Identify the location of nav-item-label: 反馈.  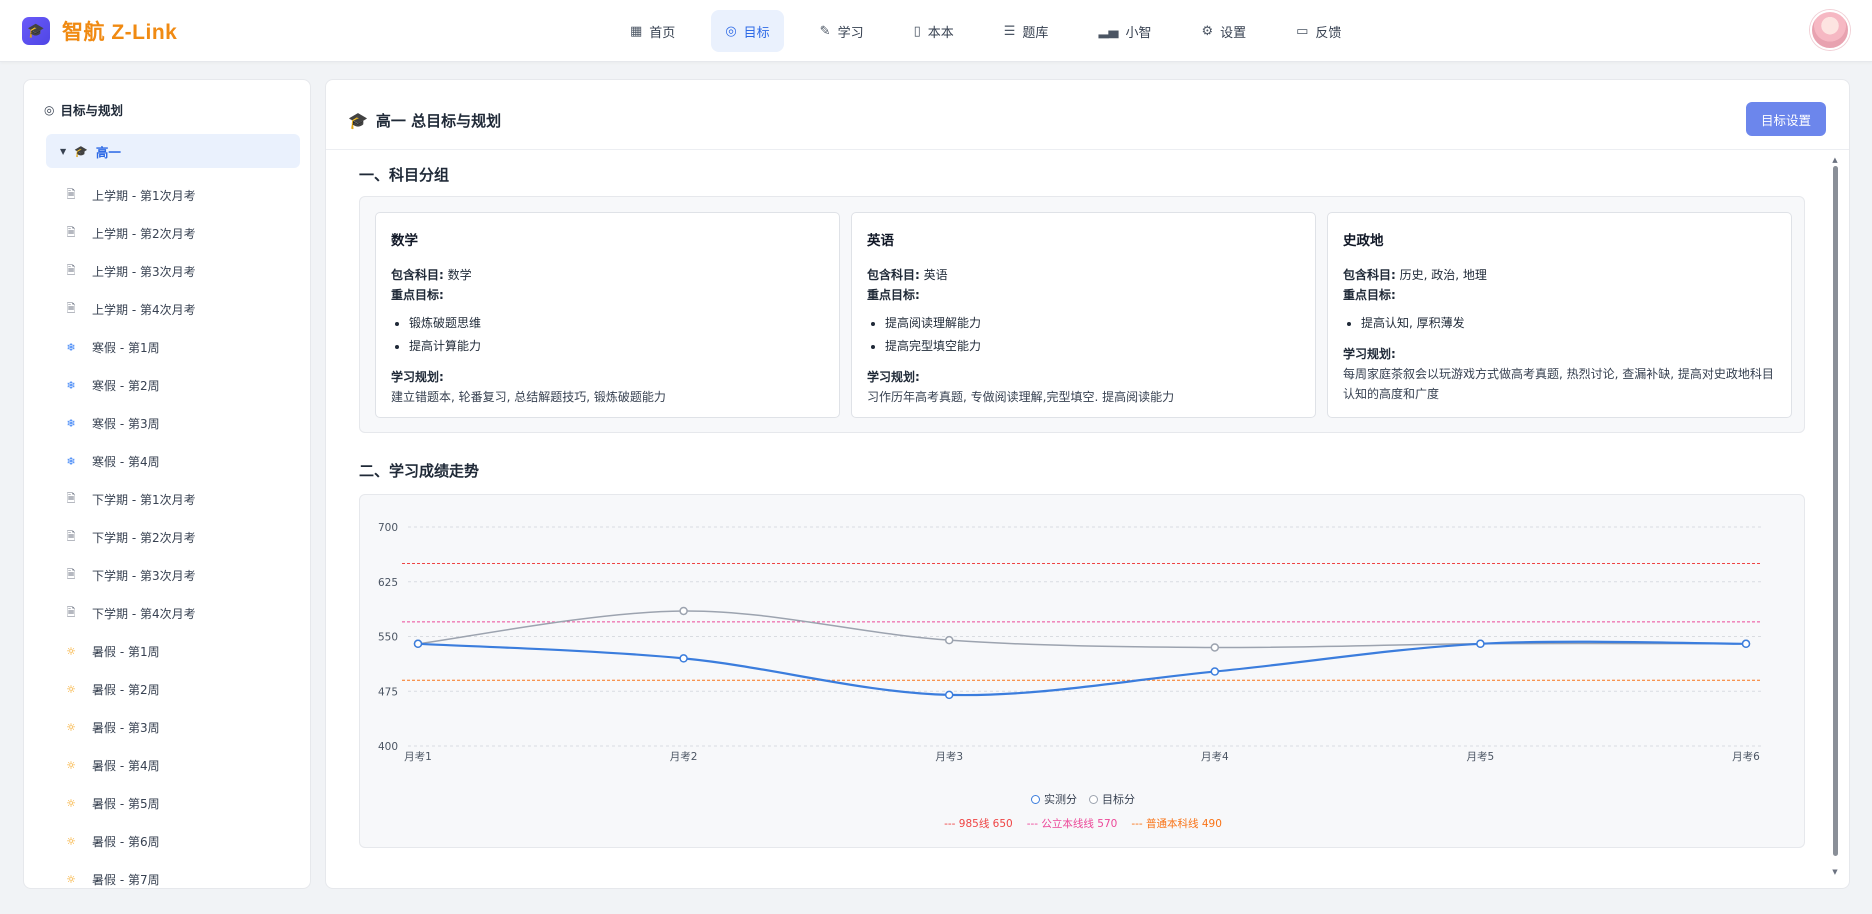
(1328, 33).